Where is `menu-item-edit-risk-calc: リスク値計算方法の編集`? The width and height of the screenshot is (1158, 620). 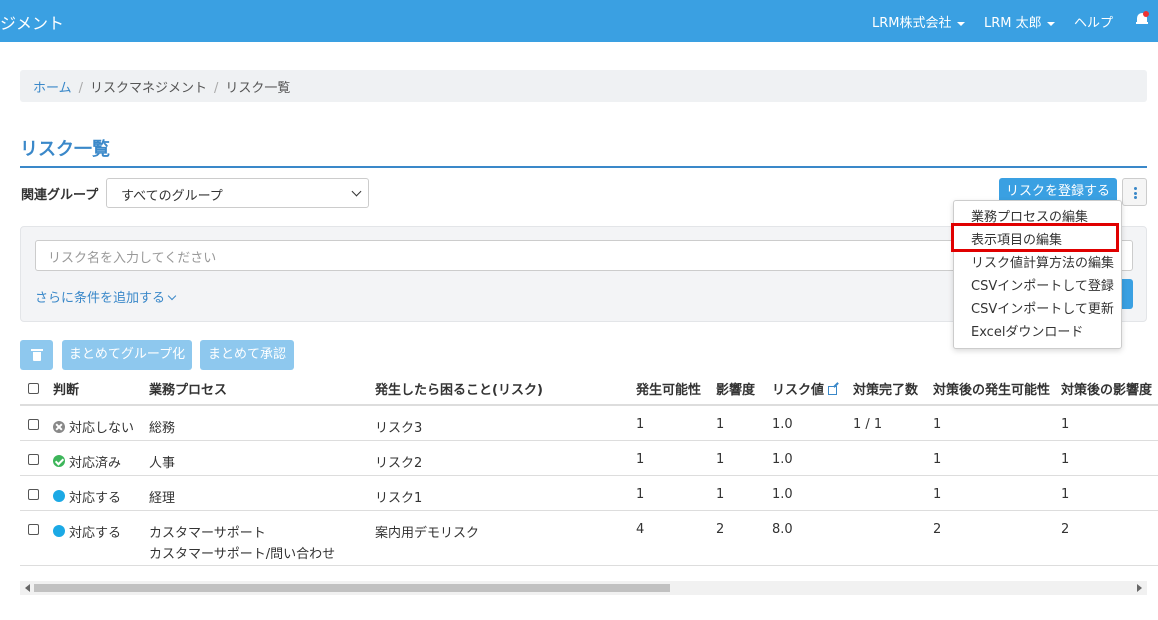 menu-item-edit-risk-calc: リスク値計算方法の編集 is located at coordinates (1037, 263).